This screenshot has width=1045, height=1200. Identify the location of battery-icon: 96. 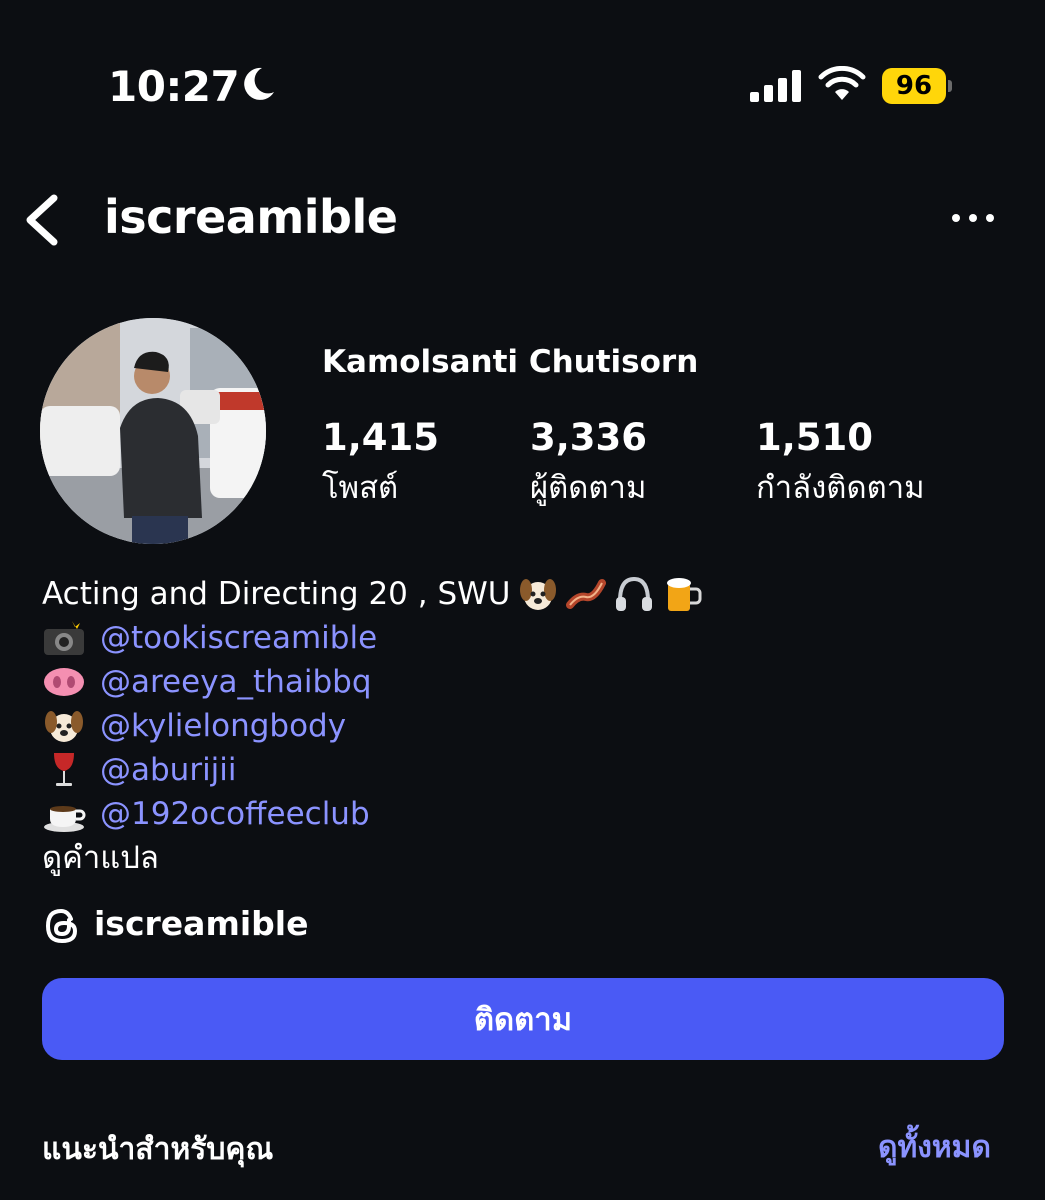
(917, 86).